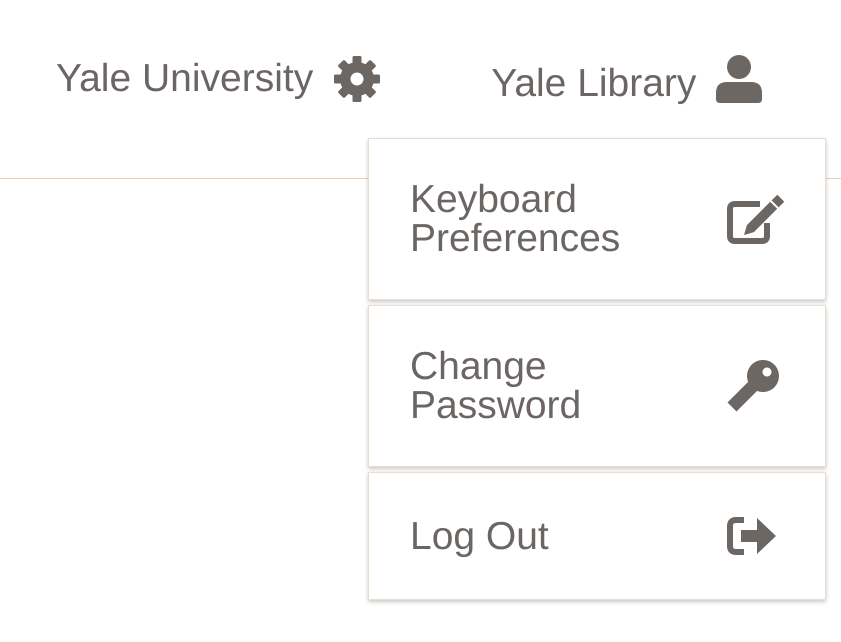  What do you see at coordinates (739, 79) in the screenshot?
I see `user-icon` at bounding box center [739, 79].